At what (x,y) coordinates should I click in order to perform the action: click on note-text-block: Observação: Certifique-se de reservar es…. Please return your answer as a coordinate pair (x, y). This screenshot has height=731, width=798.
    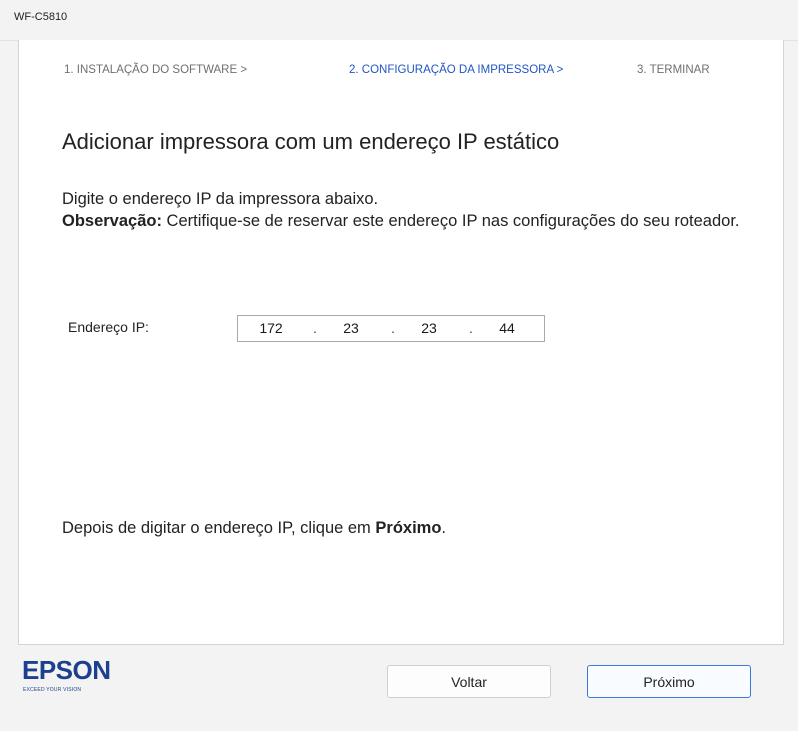
    Looking at the image, I should click on (407, 221).